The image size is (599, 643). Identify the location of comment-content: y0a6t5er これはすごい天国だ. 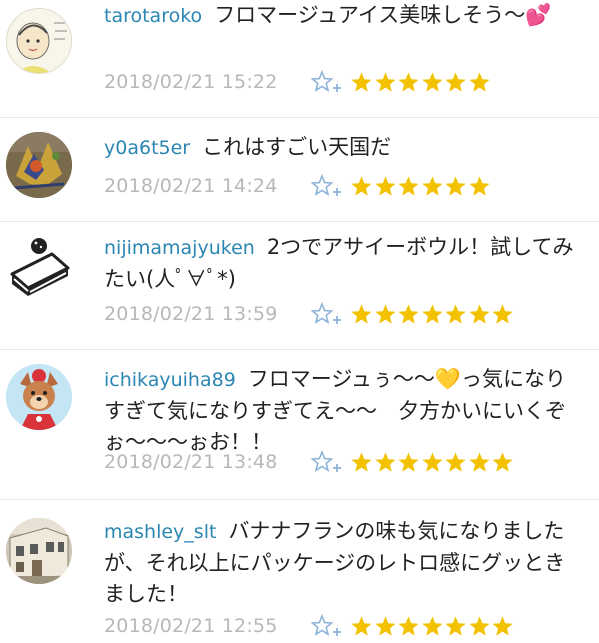
(339, 148).